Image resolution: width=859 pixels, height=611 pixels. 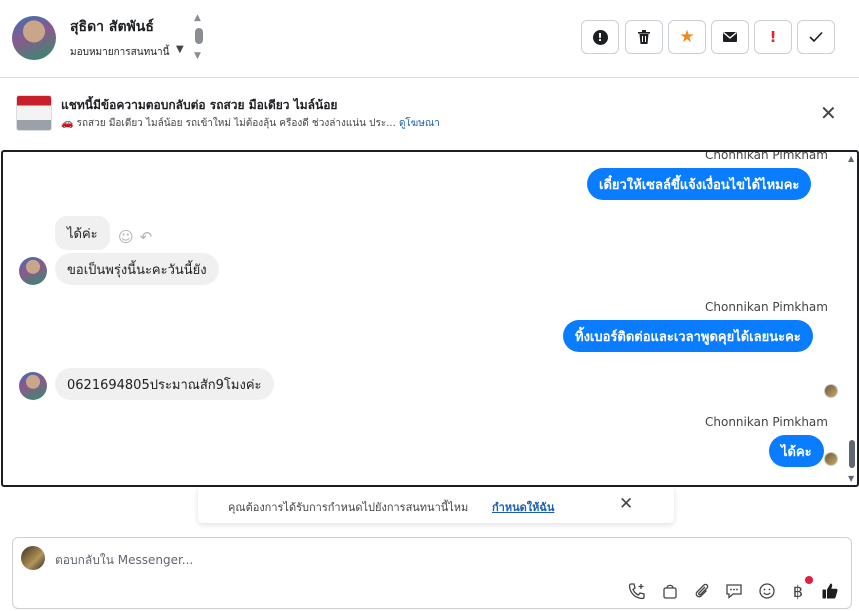 I want to click on delete-button, so click(x=644, y=37).